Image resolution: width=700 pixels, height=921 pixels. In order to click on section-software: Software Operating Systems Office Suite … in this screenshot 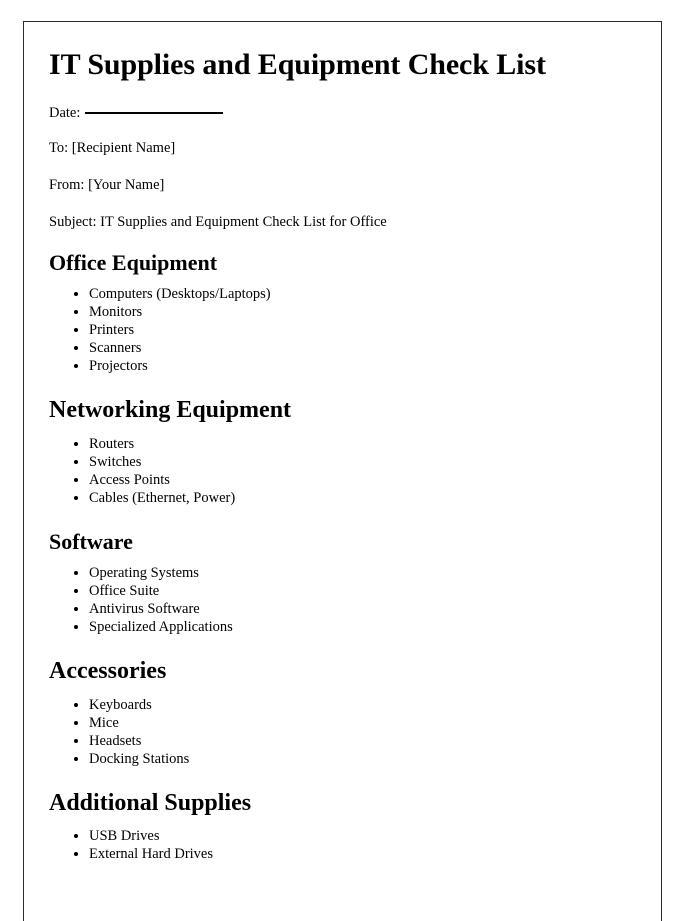, I will do `click(344, 582)`.